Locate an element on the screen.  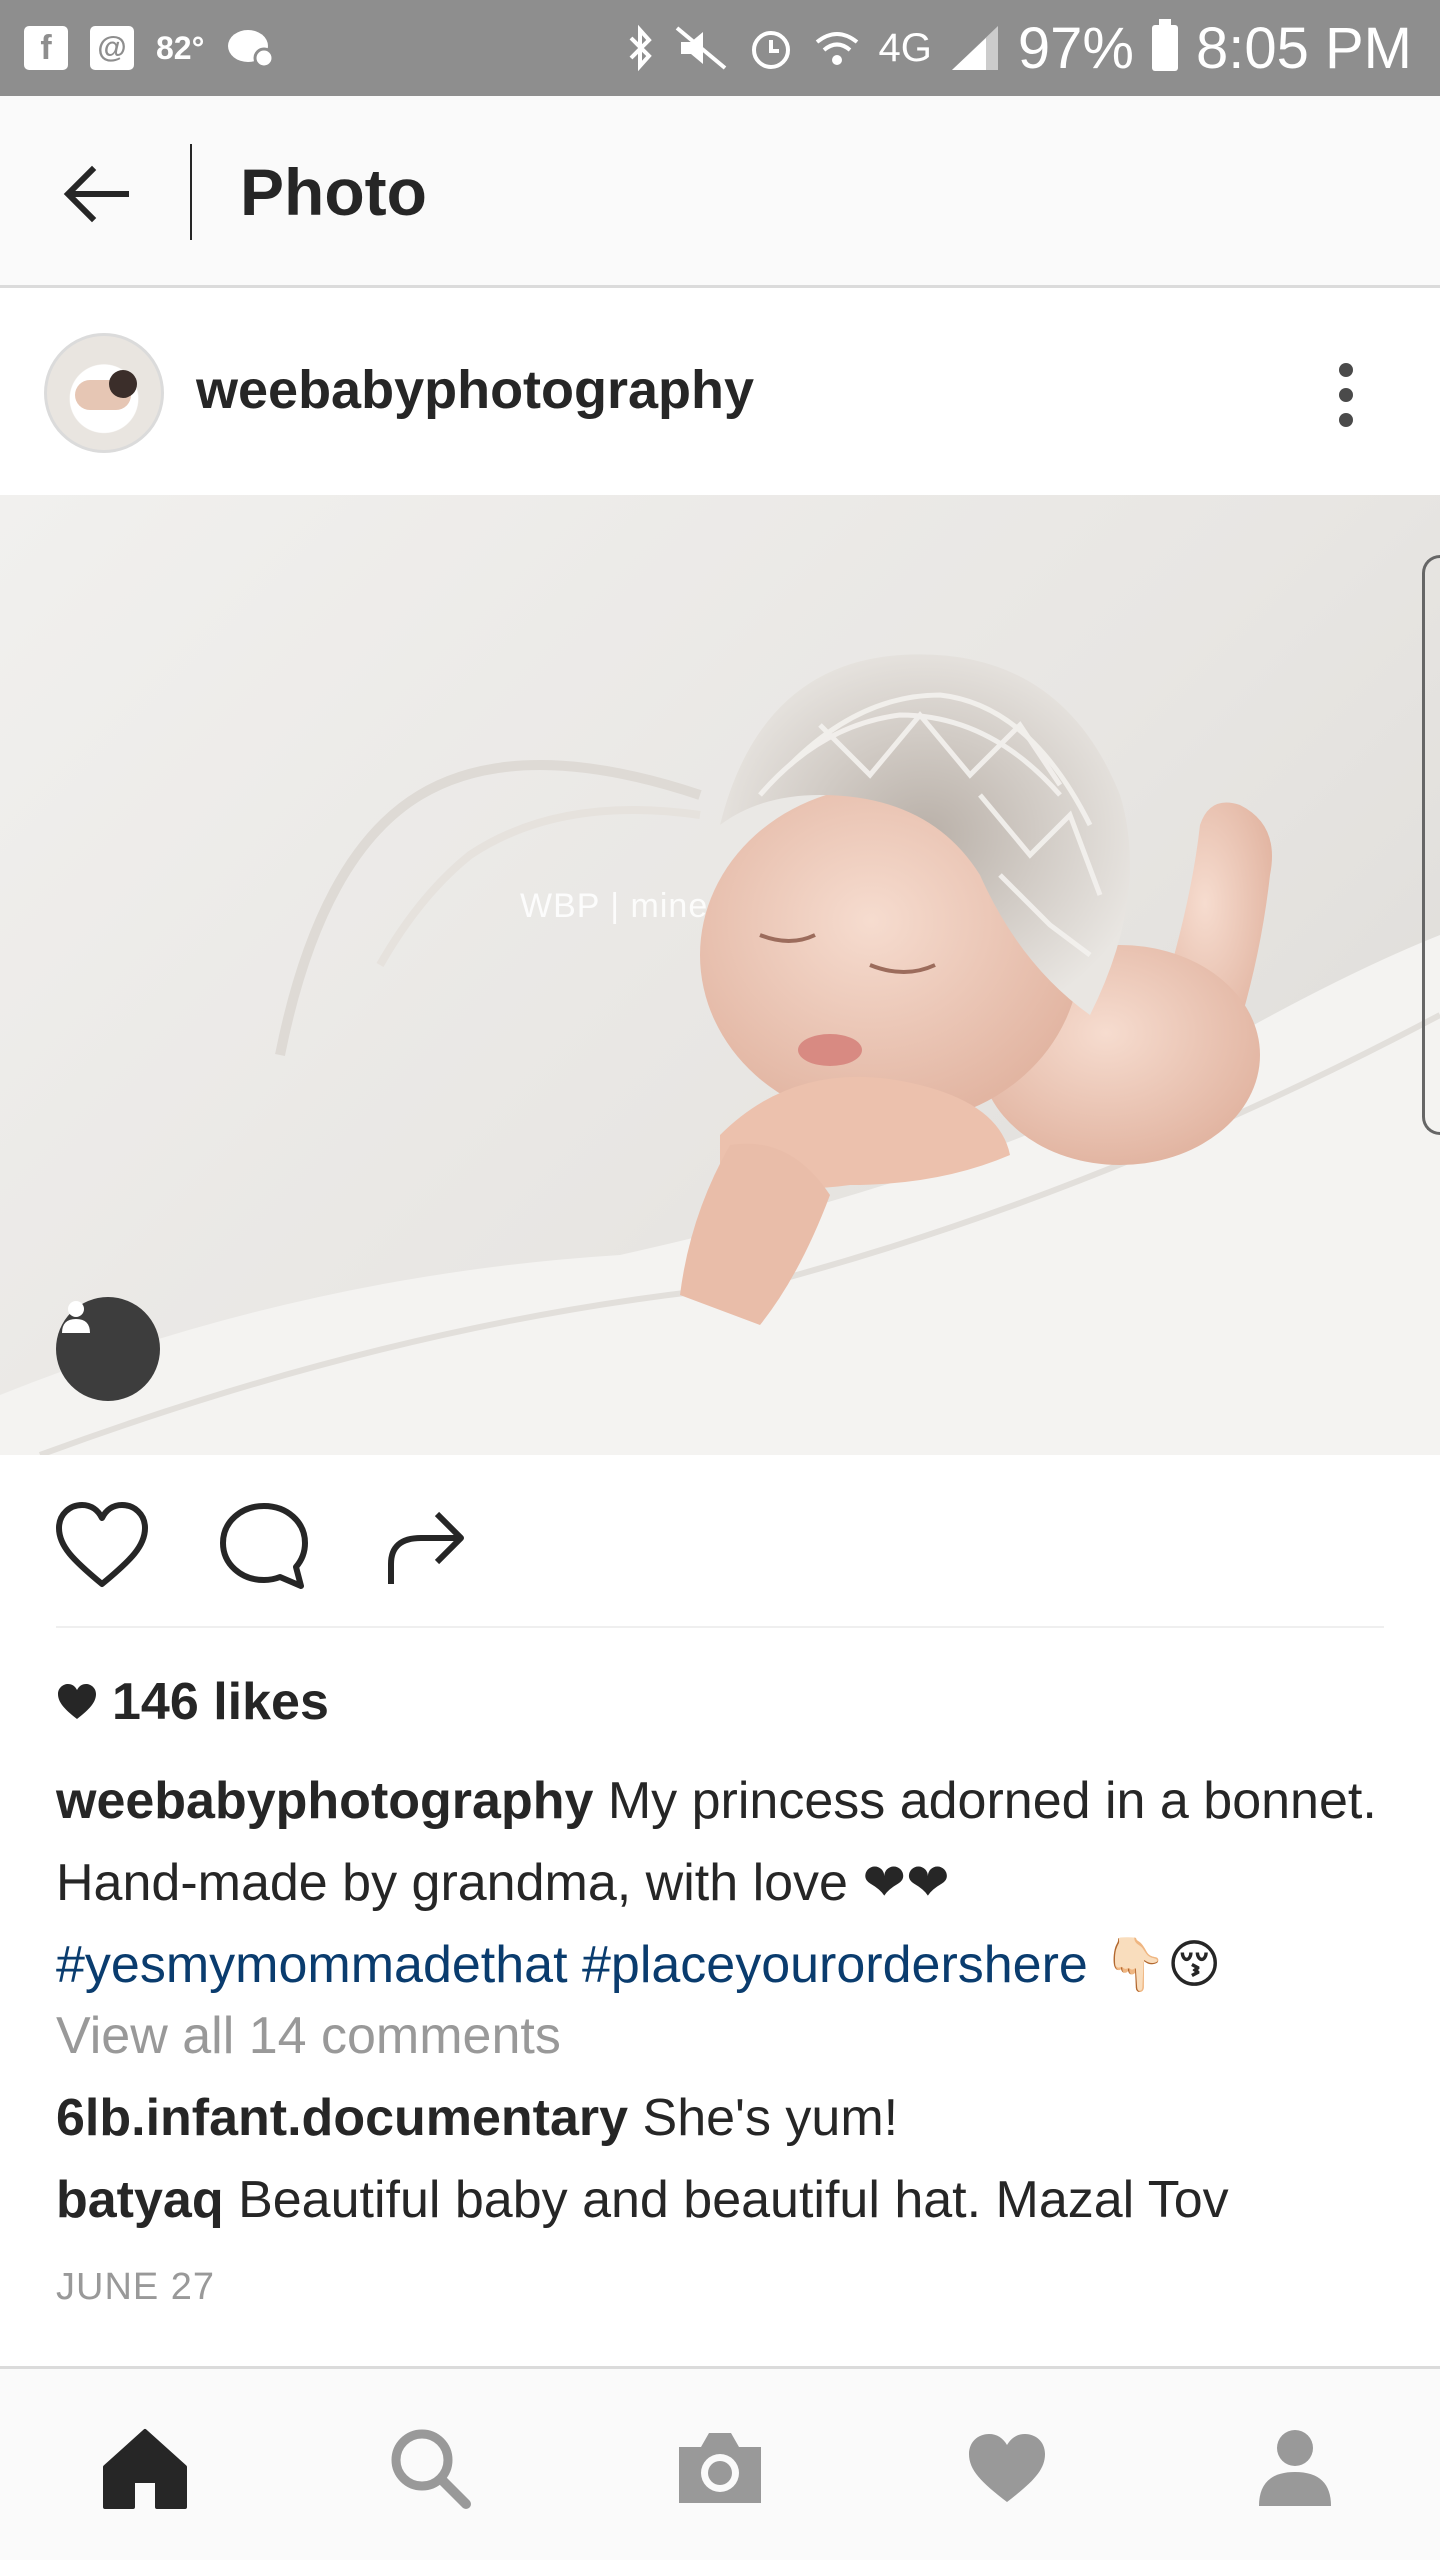
home-icon is located at coordinates (145, 2469).